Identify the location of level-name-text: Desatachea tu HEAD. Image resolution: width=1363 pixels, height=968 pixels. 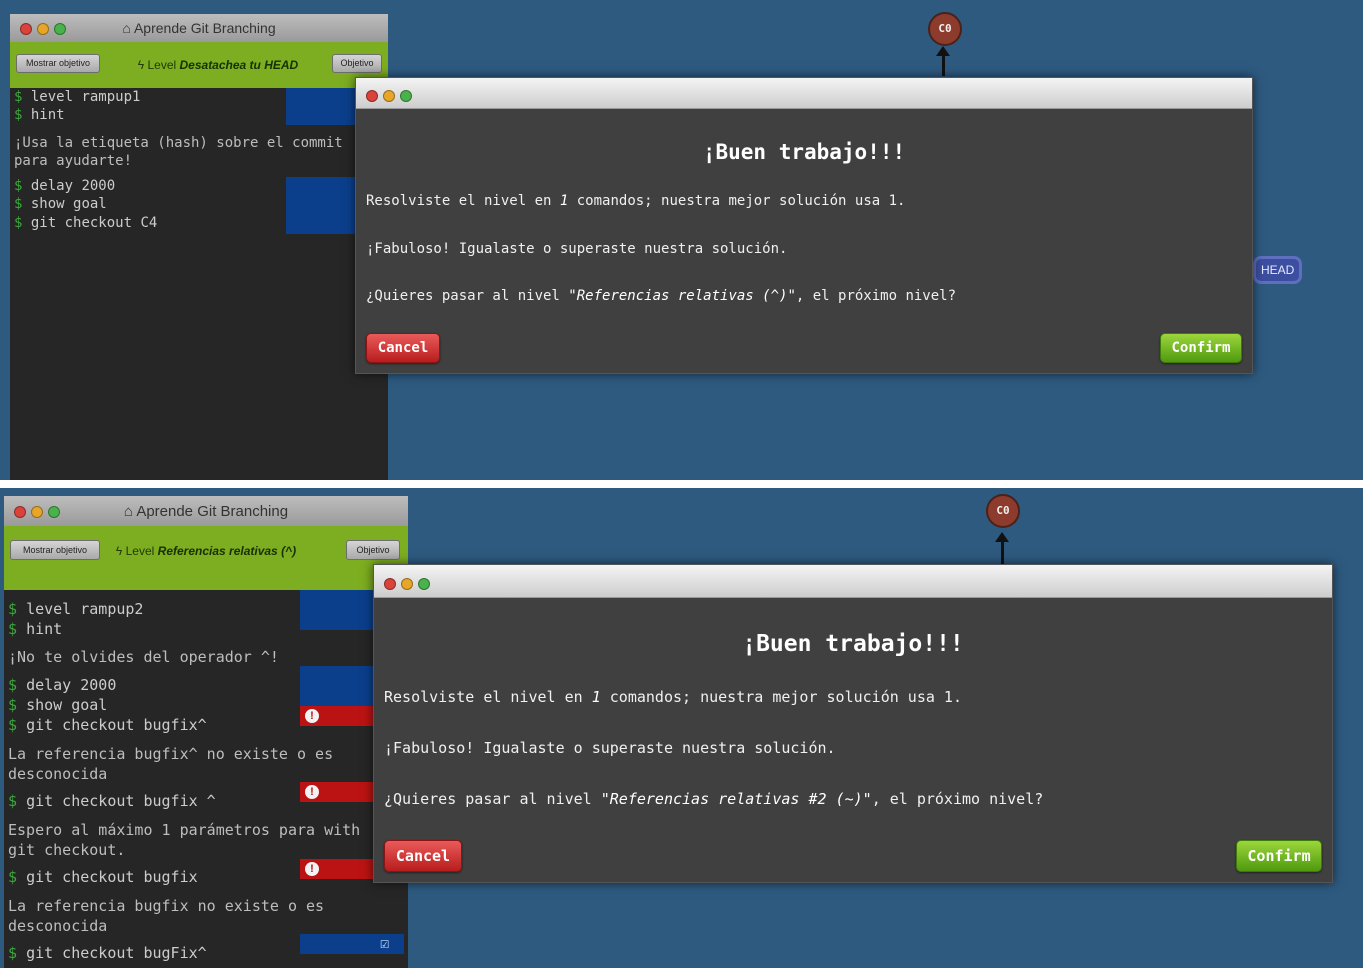
(239, 65).